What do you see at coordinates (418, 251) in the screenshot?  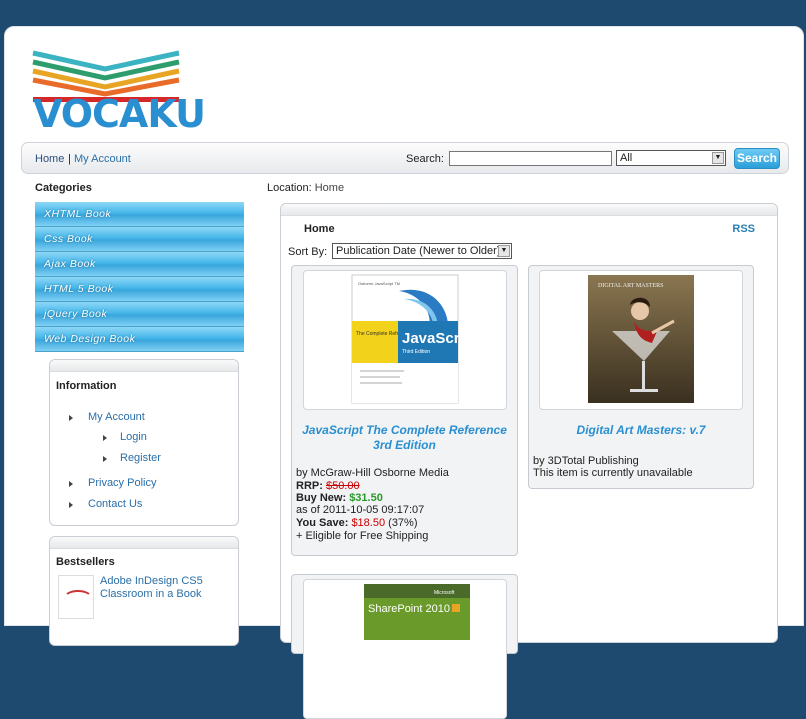 I see `sort-value: Publication Date (Newer to Older)` at bounding box center [418, 251].